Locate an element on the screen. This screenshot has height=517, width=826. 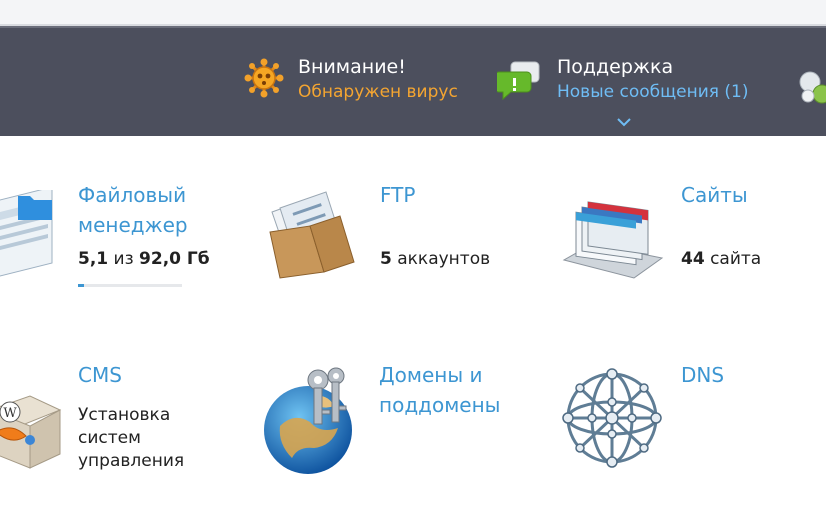
tile-title-line: Домены и is located at coordinates (430, 375).